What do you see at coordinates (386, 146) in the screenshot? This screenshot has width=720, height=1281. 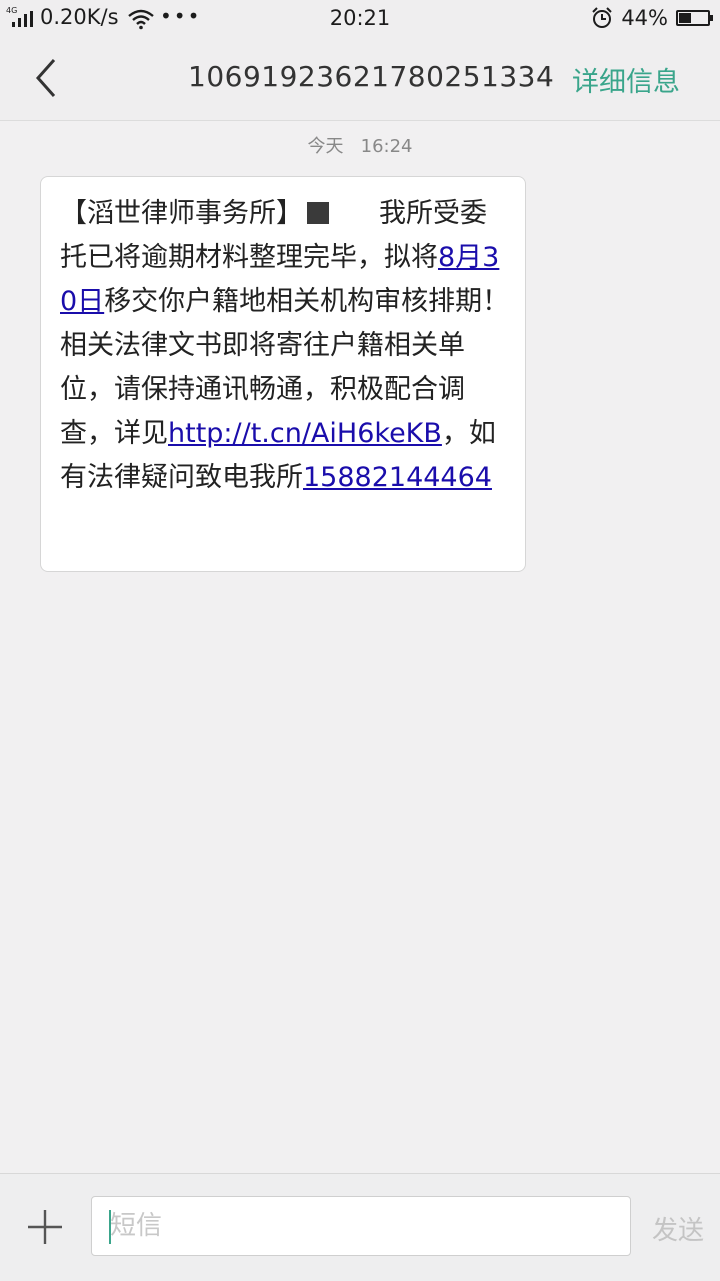 I see `time-label: 16:24` at bounding box center [386, 146].